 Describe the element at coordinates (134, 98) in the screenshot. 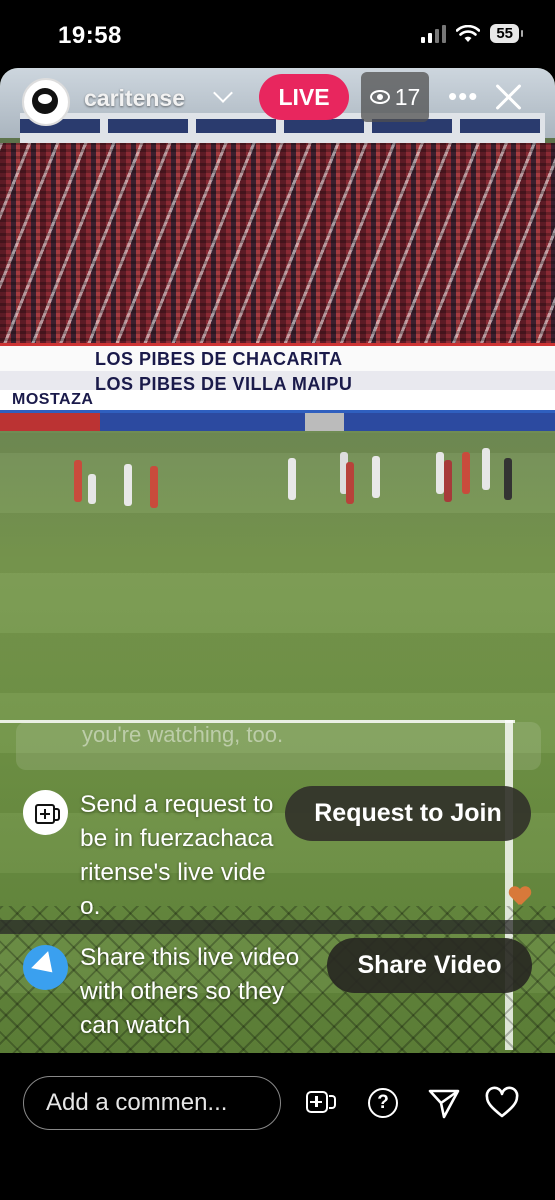

I see `username: caritense` at that location.